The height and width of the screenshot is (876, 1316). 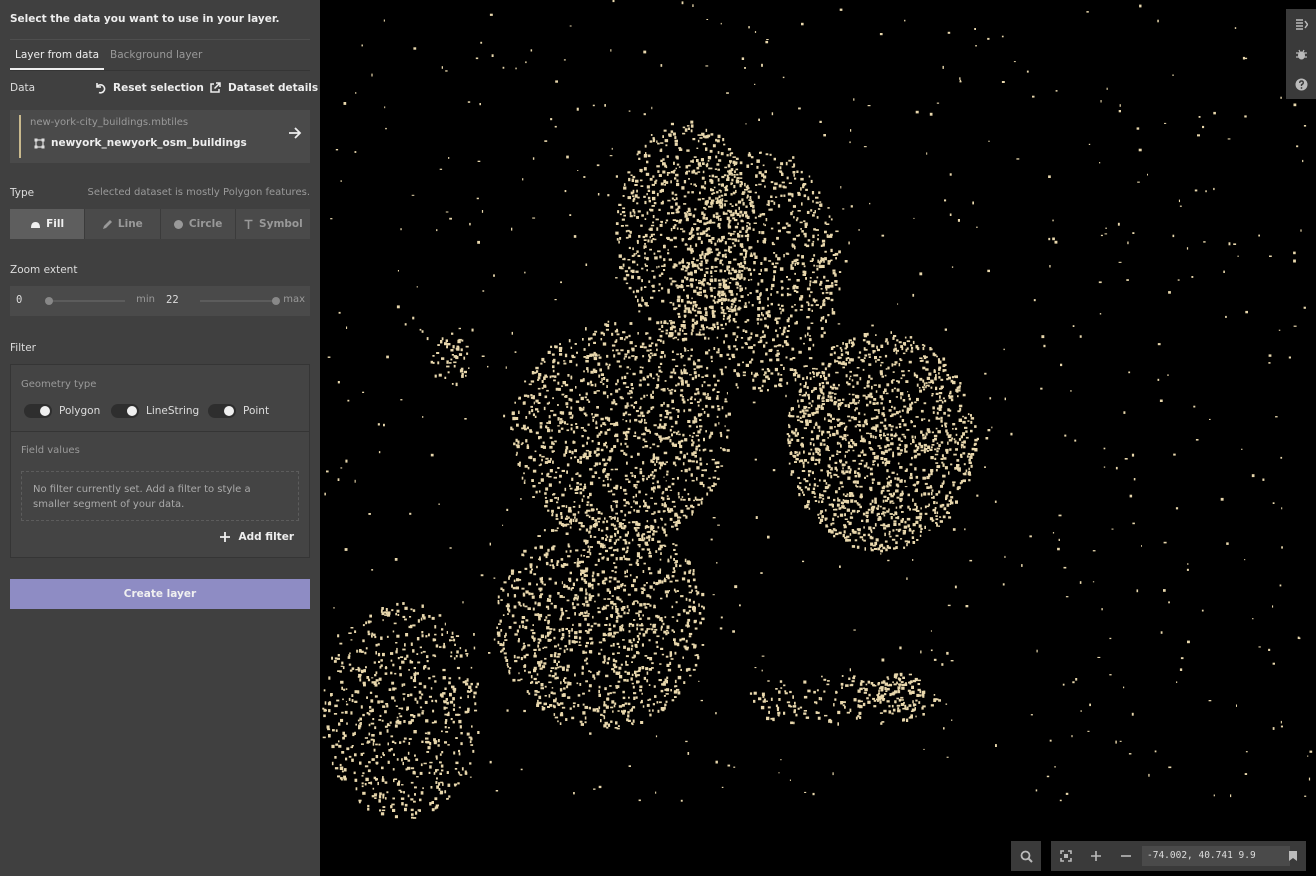 I want to click on debug-button, so click(x=1301, y=54).